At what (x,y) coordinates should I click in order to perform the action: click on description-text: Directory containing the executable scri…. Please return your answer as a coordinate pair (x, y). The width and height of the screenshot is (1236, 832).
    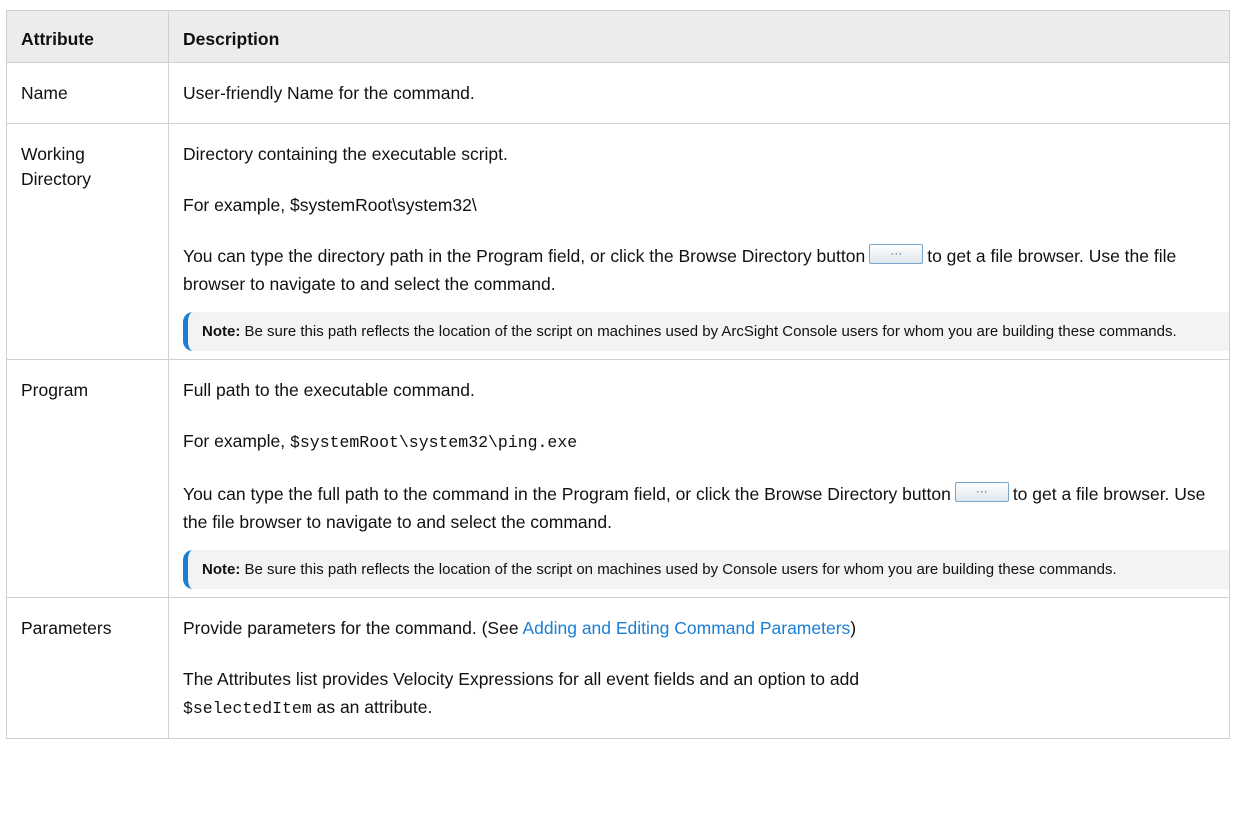
    Looking at the image, I should click on (345, 154).